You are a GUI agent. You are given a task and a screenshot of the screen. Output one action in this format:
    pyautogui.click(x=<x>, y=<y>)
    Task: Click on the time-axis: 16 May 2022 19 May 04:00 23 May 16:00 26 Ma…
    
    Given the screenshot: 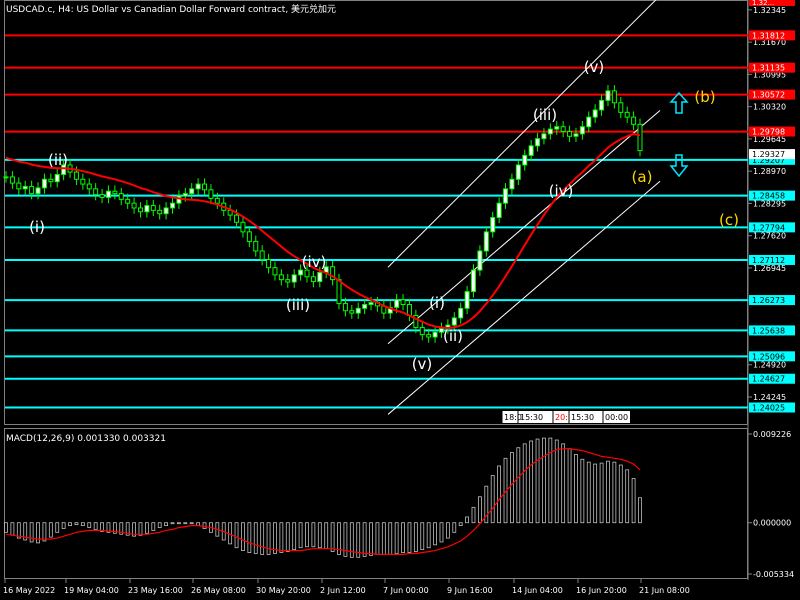 What is the action you would take?
    pyautogui.click(x=346, y=587)
    